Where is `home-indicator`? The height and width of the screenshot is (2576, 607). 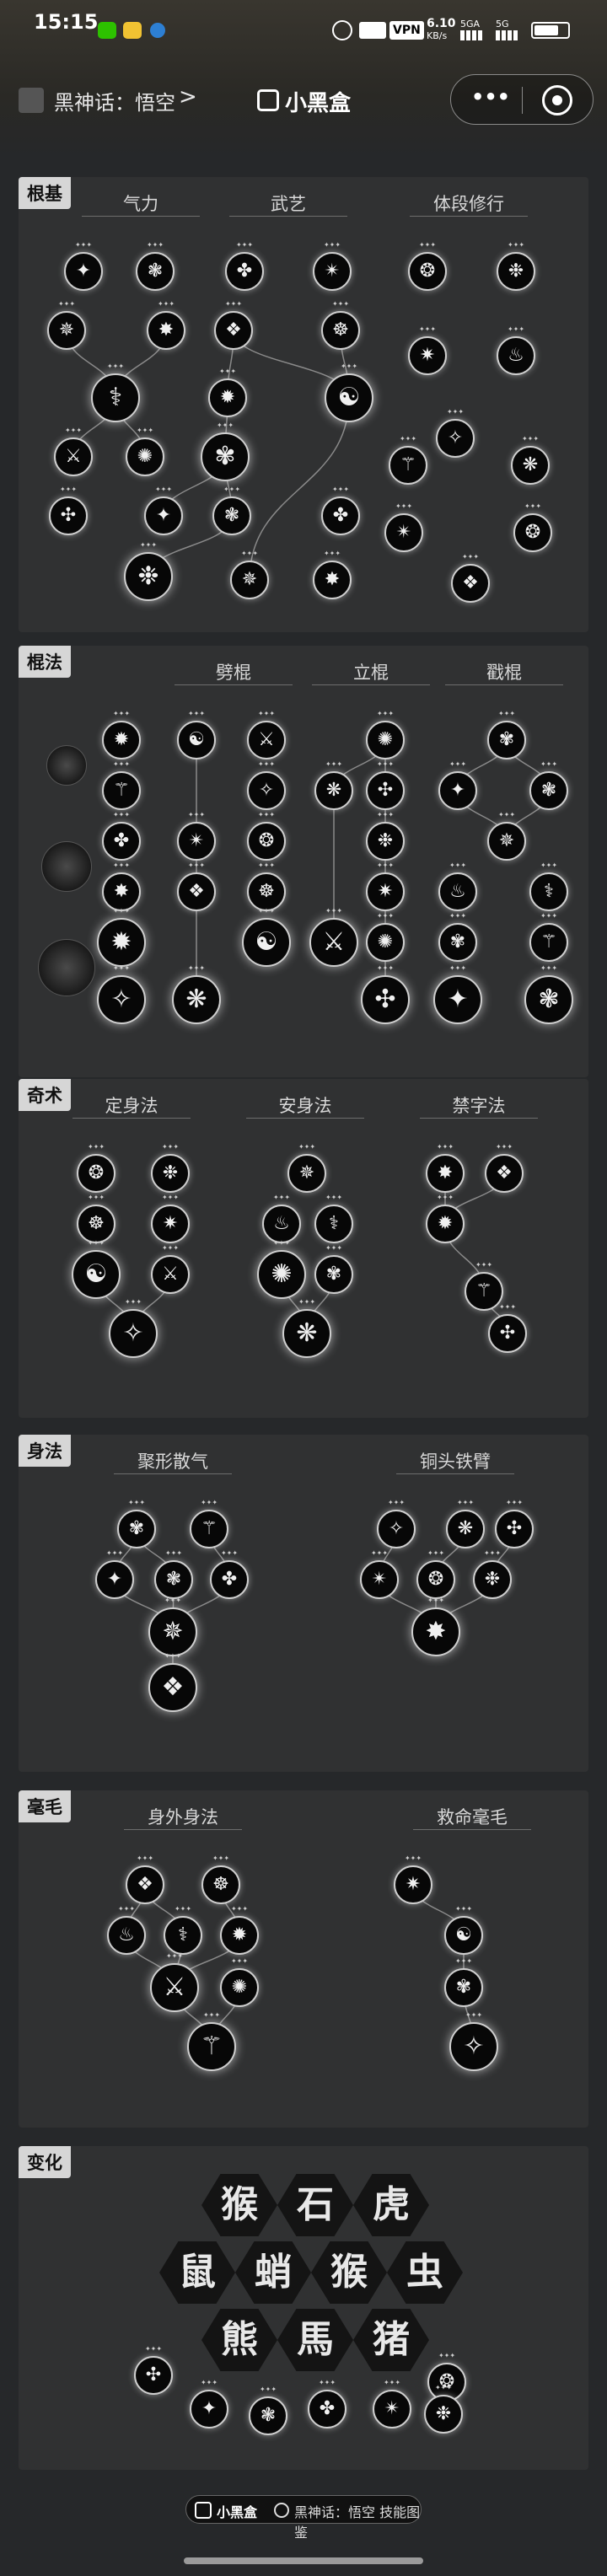 home-indicator is located at coordinates (303, 2560).